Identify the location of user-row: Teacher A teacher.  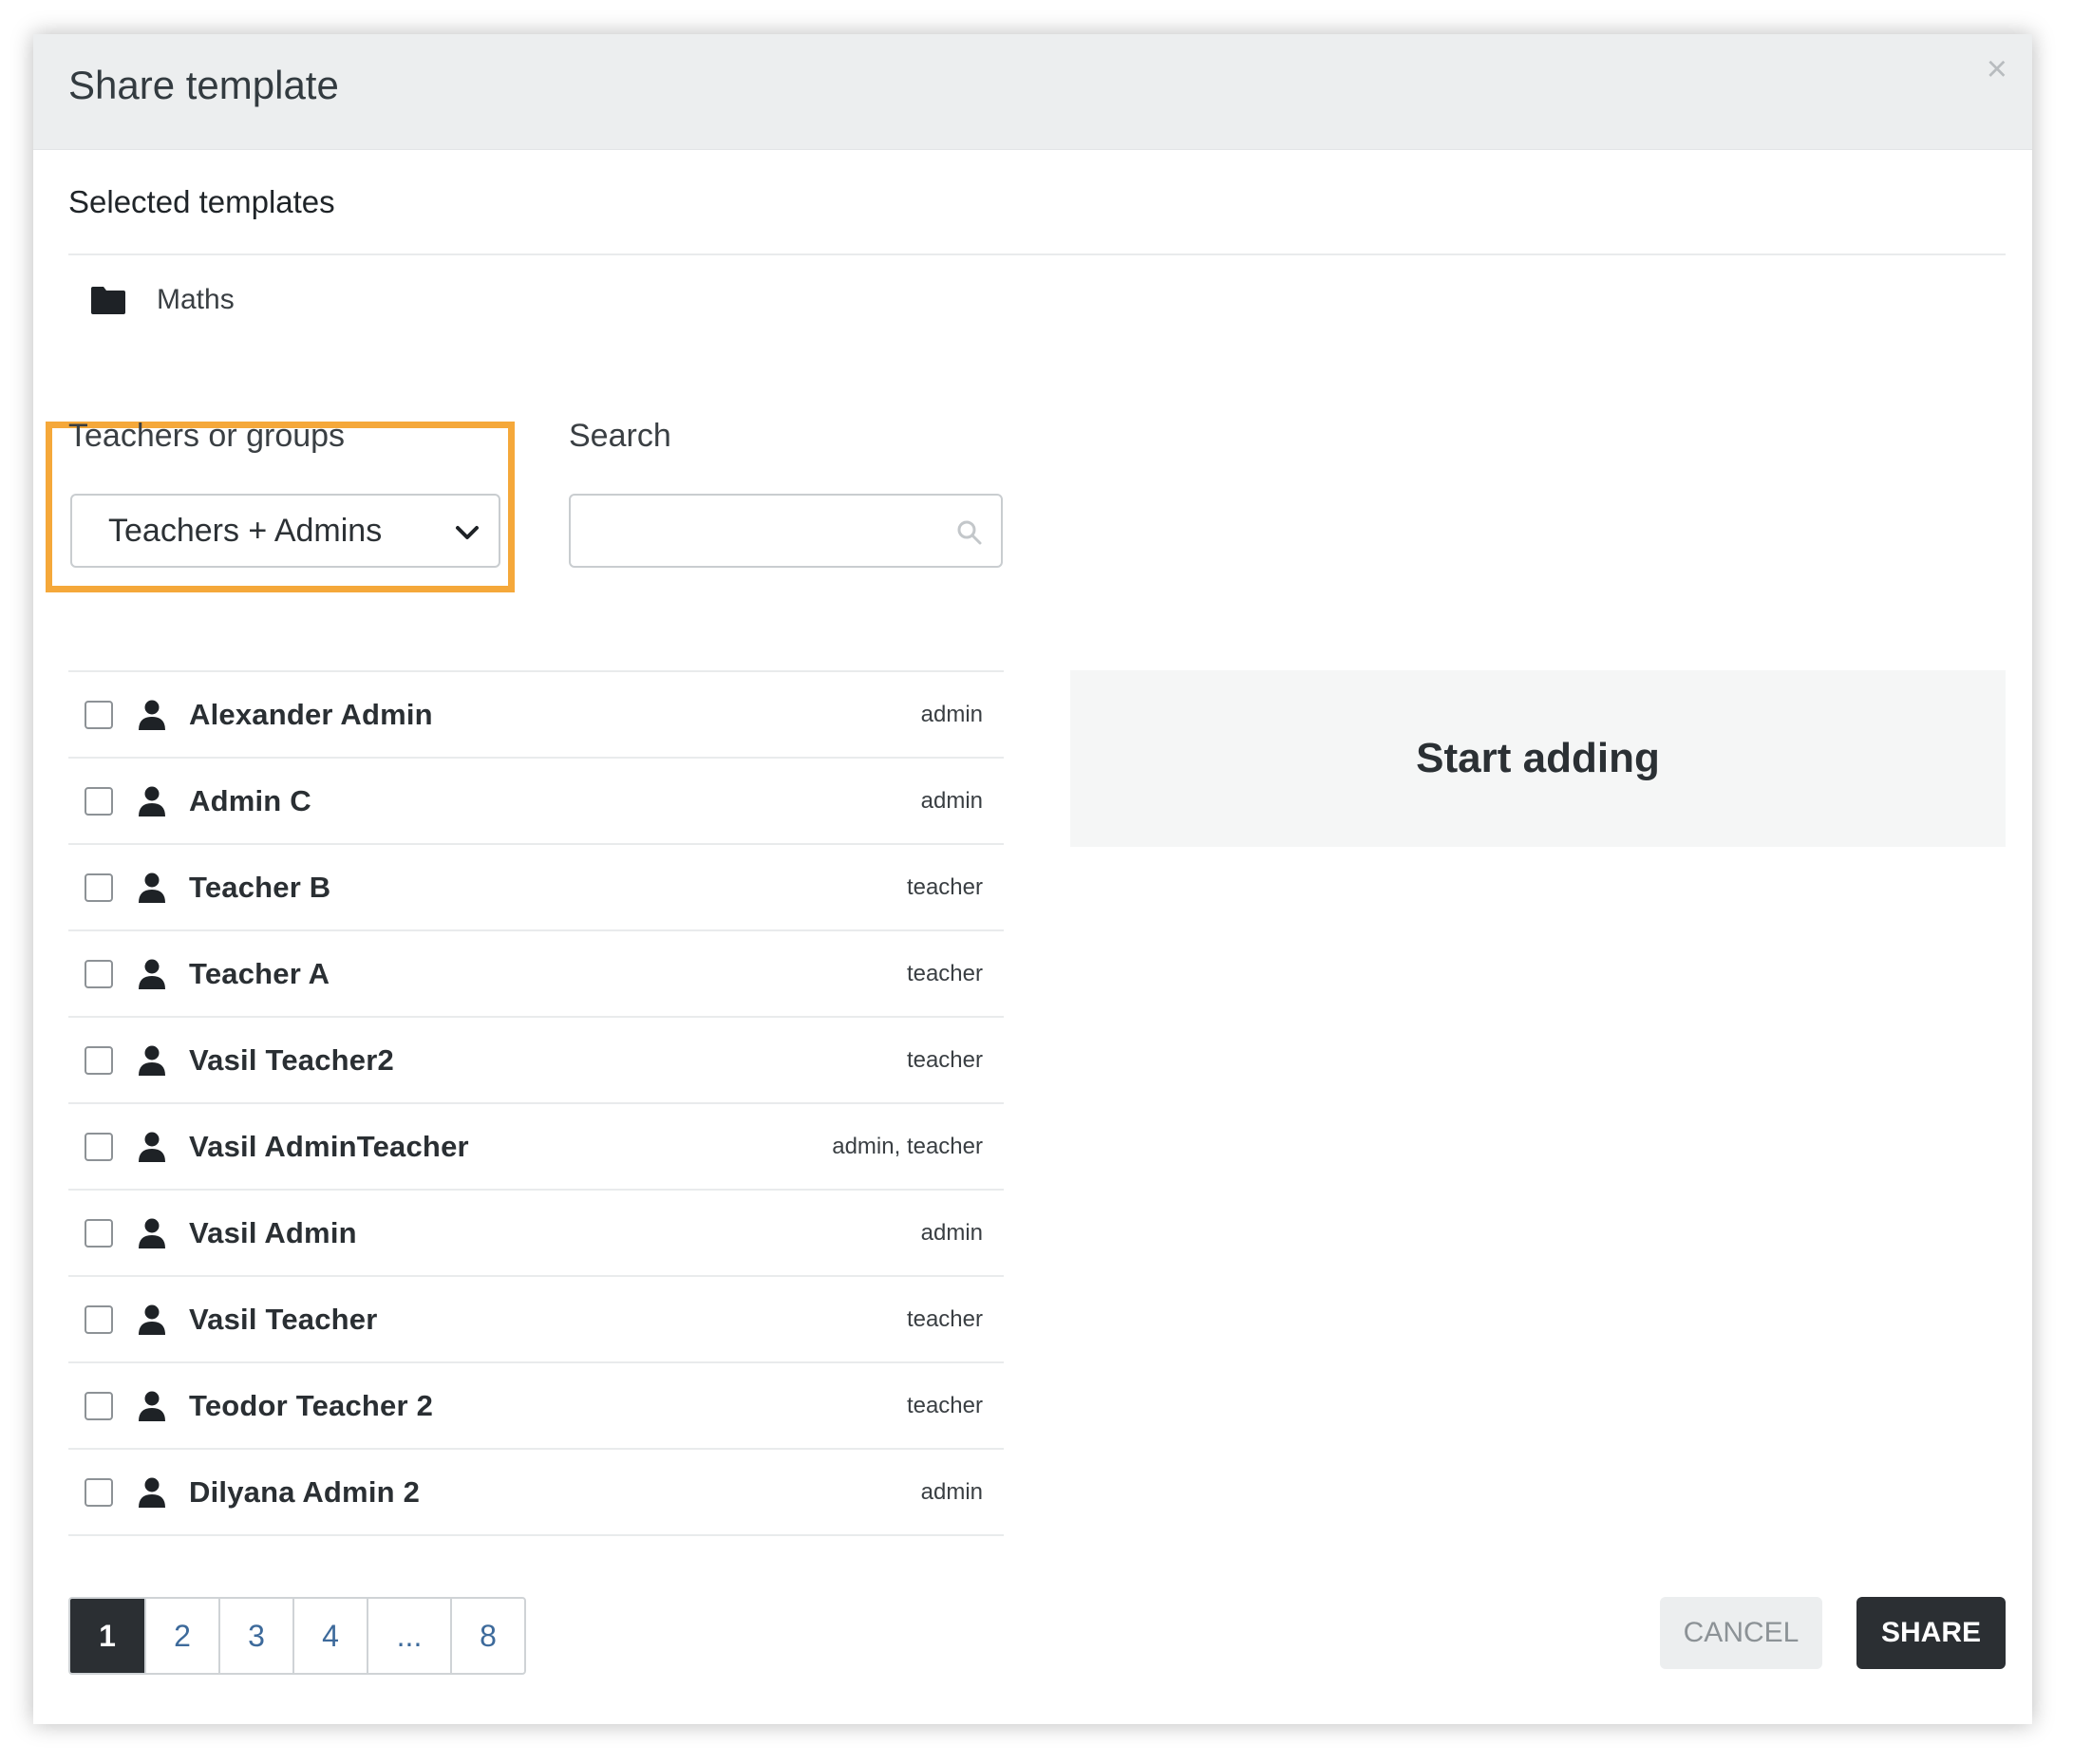
(536, 975).